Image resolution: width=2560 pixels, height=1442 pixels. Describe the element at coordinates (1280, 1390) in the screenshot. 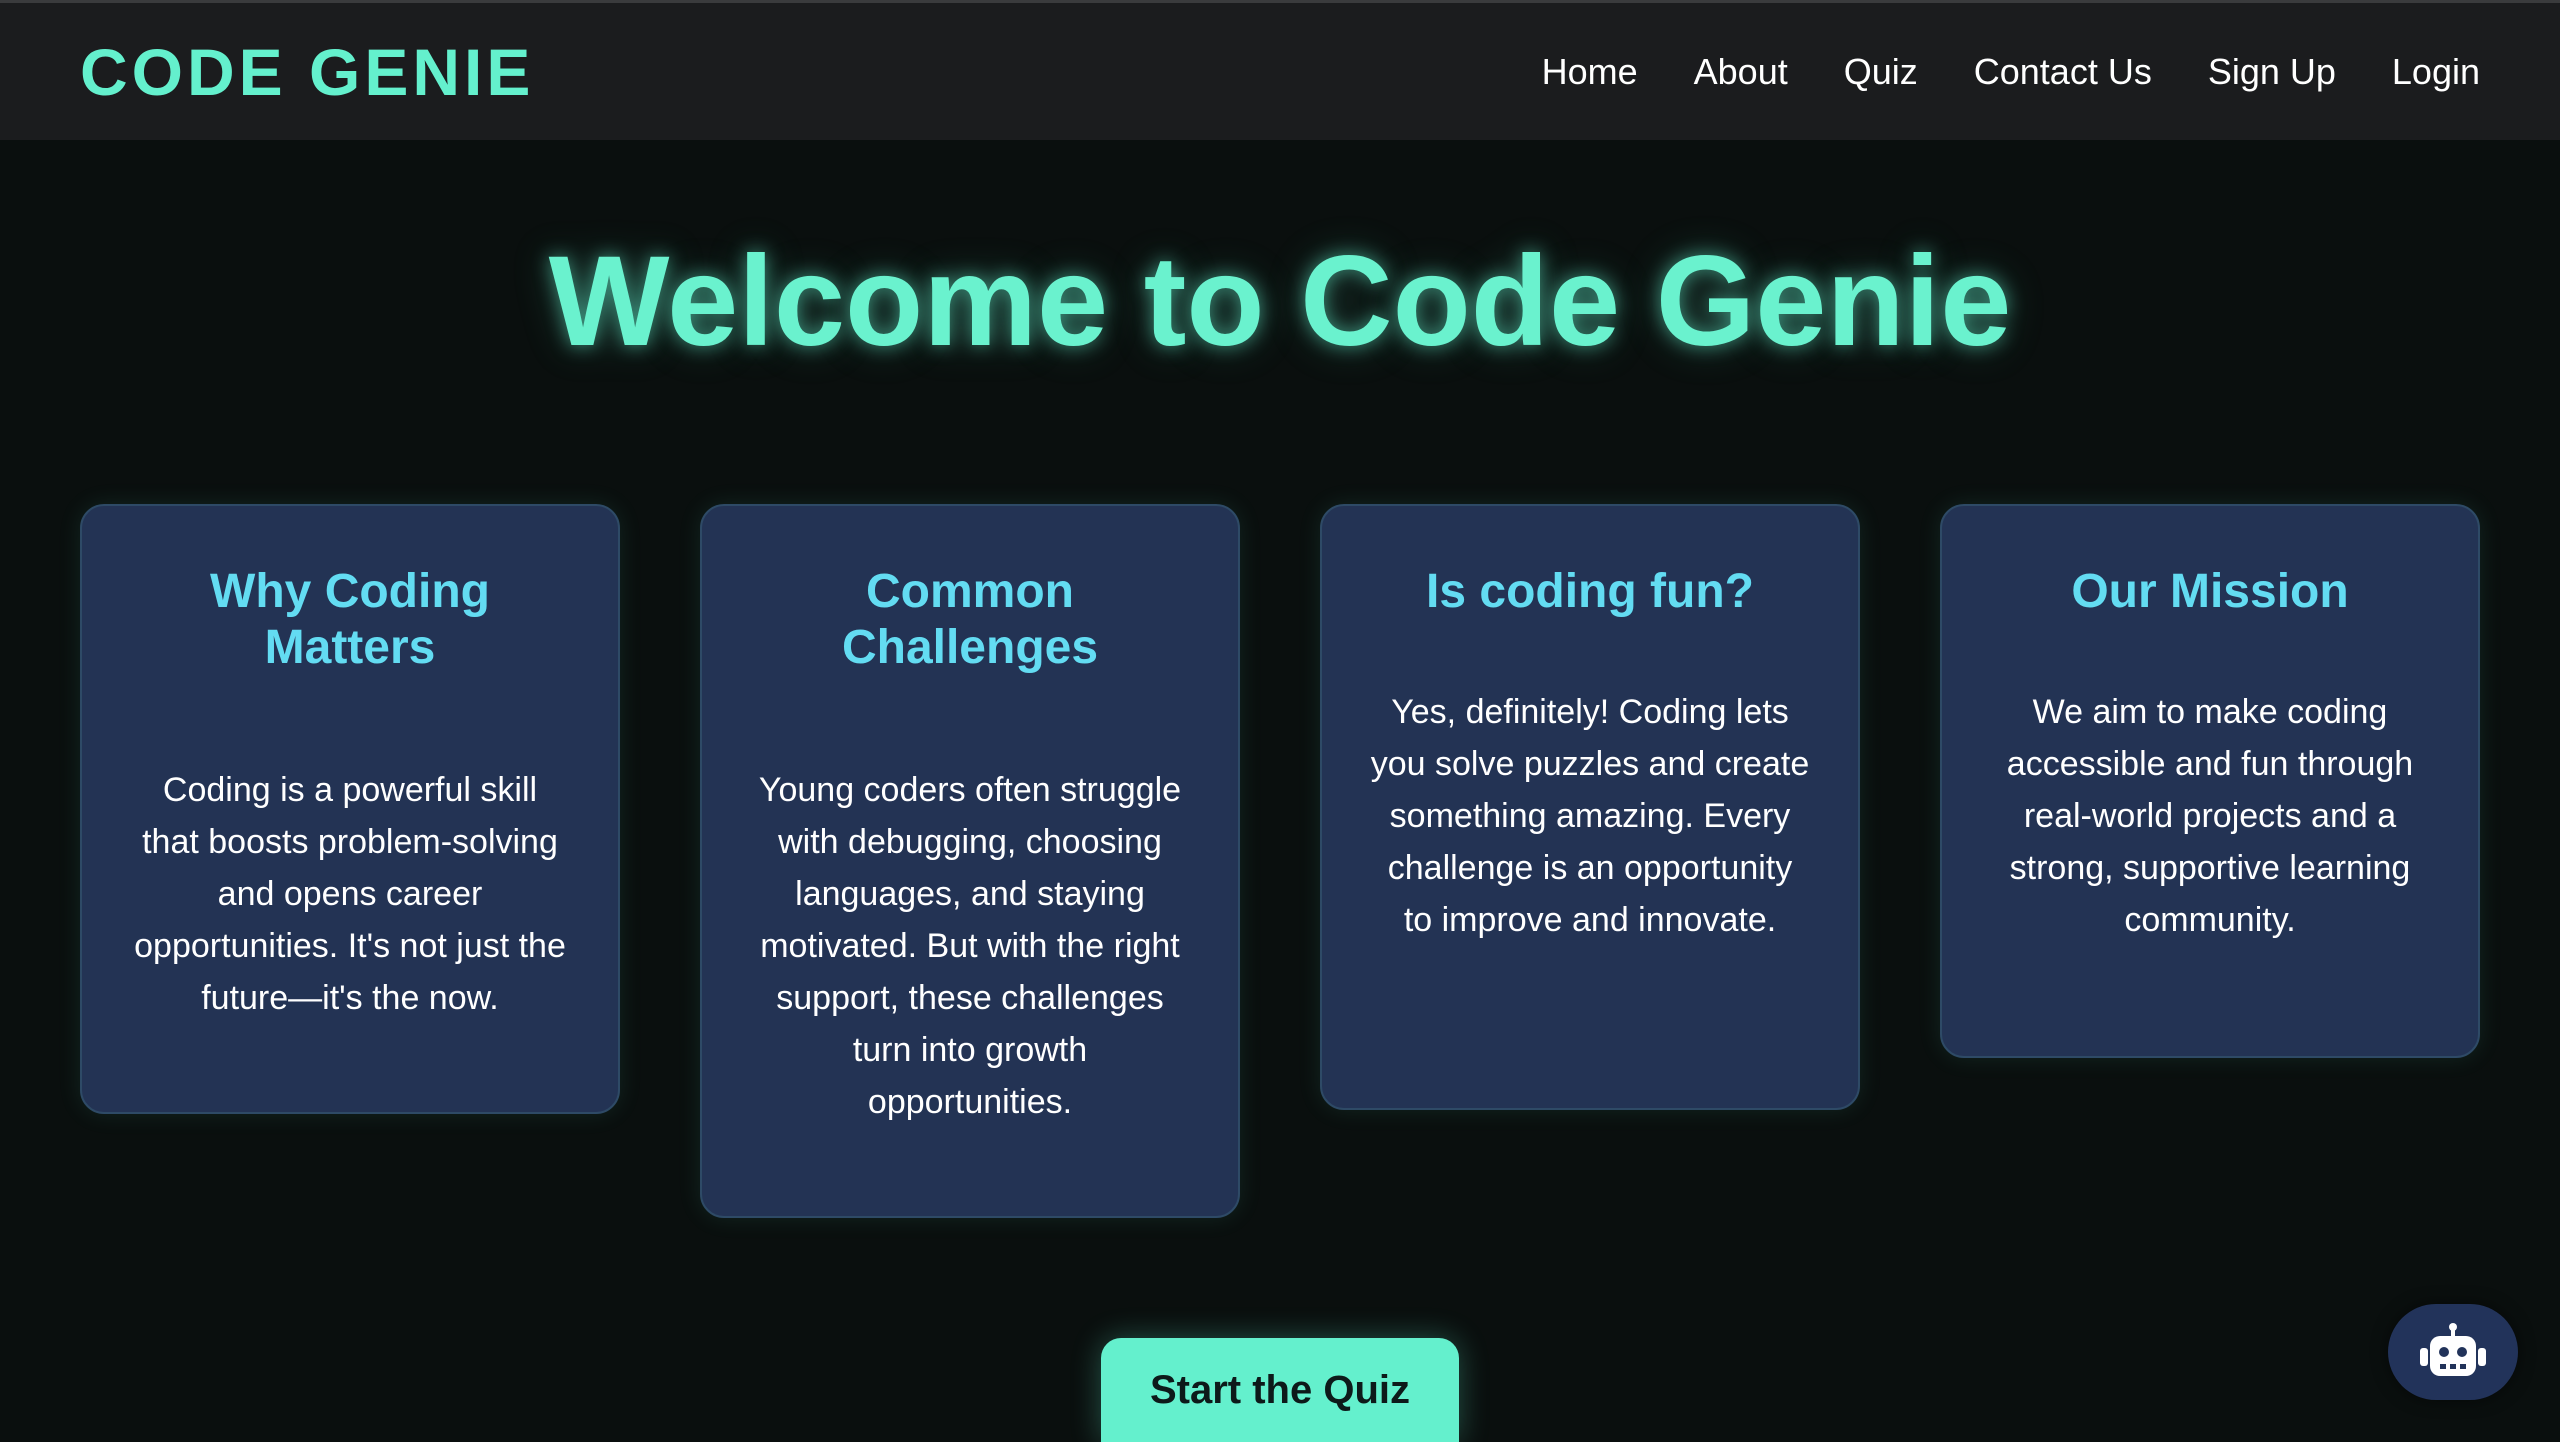

I see `start-quiz-button: Start the Quiz` at that location.